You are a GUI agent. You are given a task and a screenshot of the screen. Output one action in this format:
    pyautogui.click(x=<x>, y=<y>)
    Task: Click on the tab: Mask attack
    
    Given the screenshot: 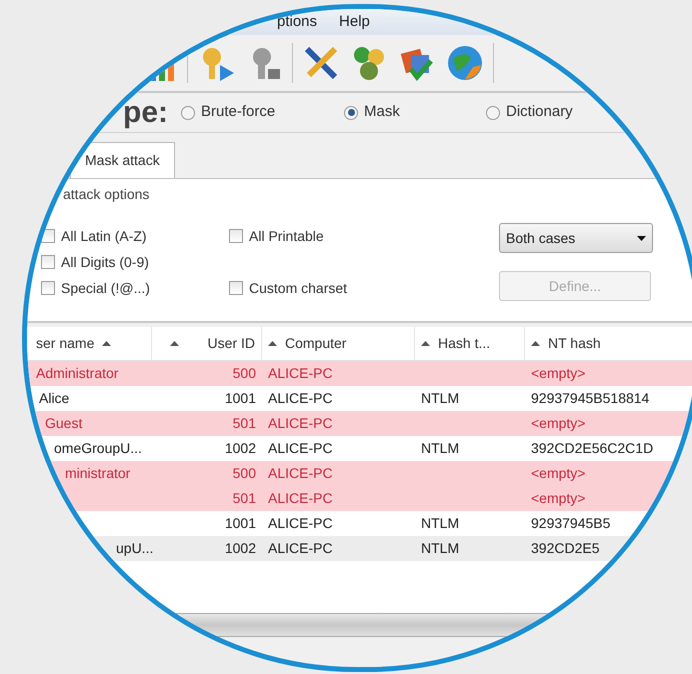 What is the action you would take?
    pyautogui.click(x=122, y=160)
    